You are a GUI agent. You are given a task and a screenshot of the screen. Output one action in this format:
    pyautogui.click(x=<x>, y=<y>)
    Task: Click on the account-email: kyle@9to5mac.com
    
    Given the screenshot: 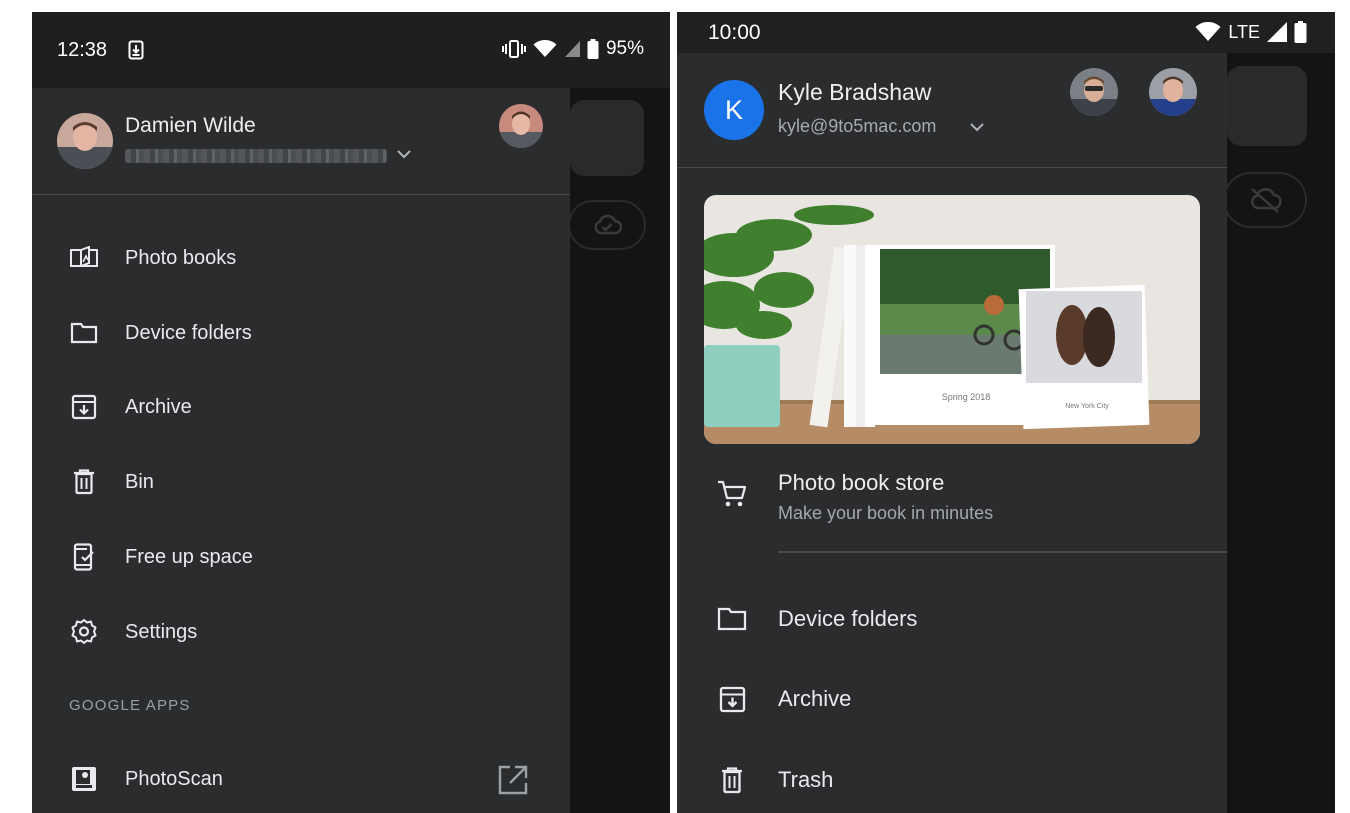 What is the action you would take?
    pyautogui.click(x=857, y=126)
    